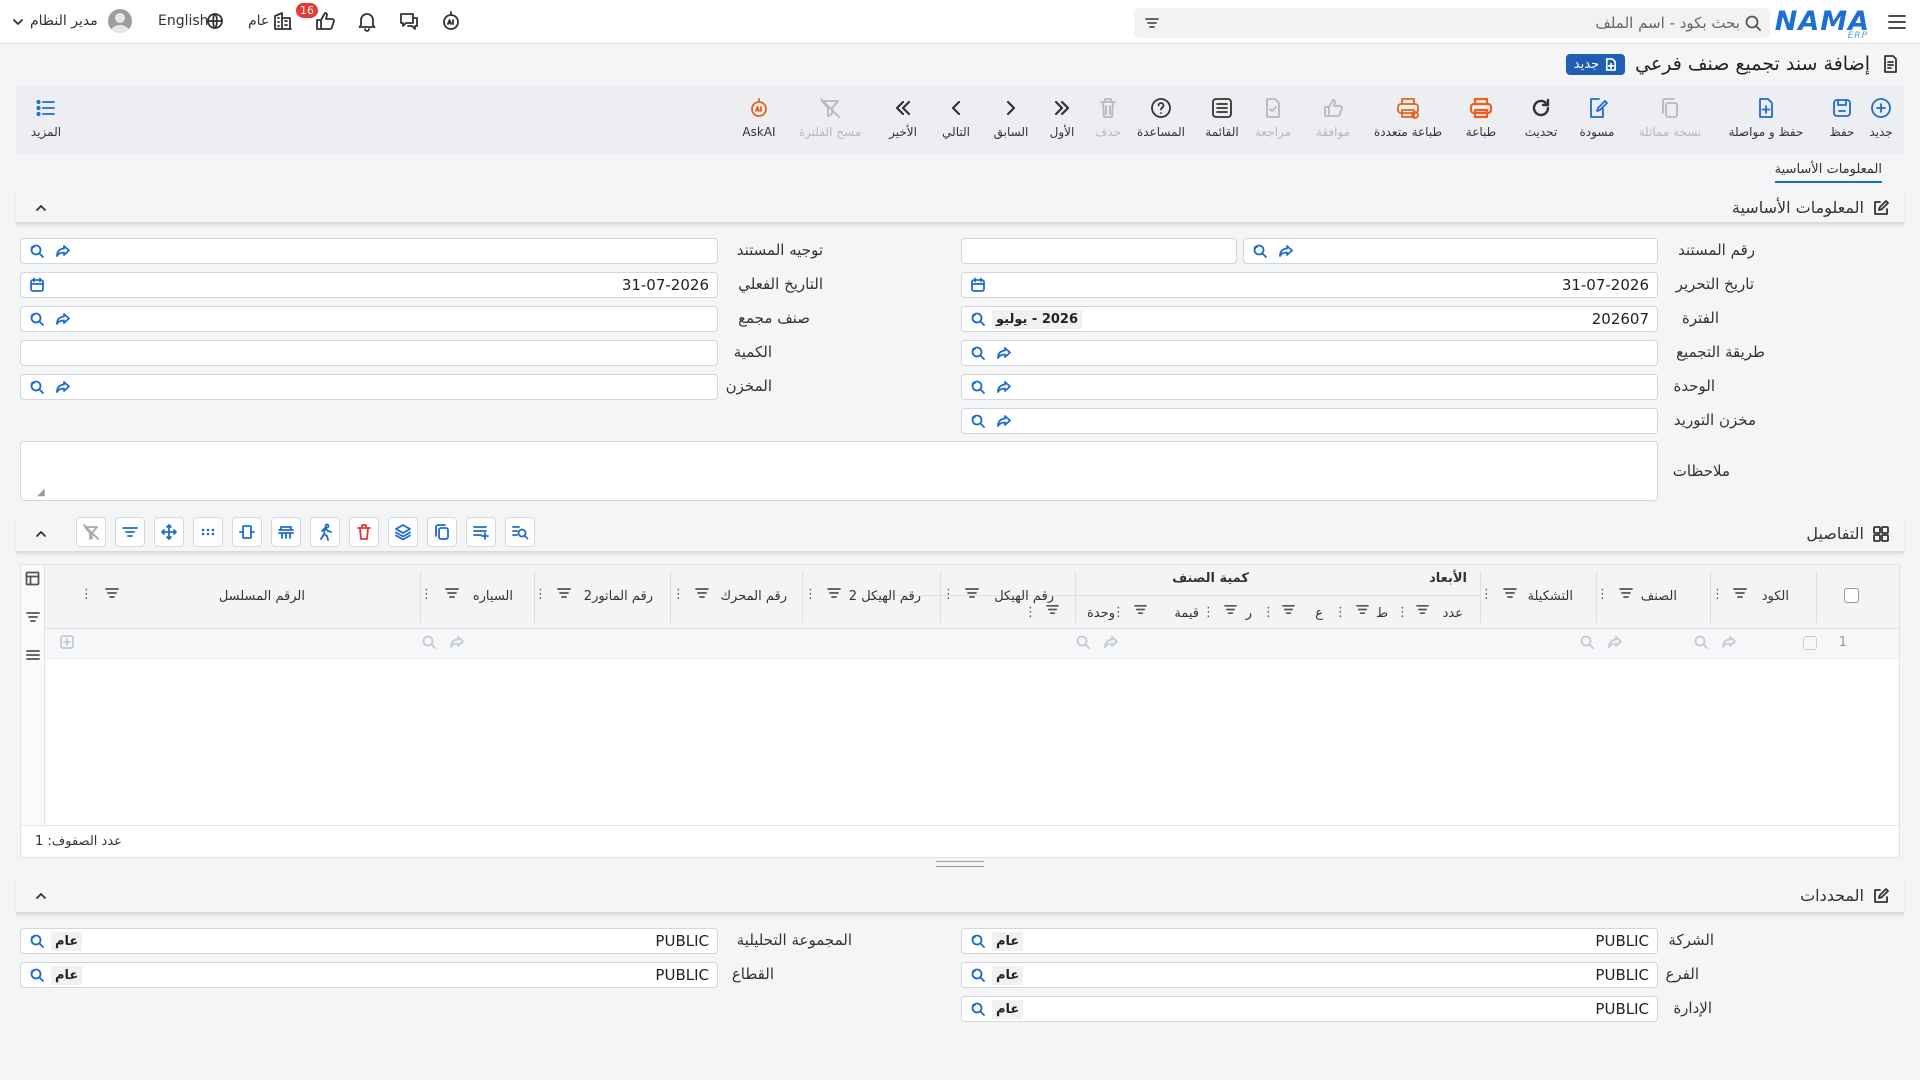 This screenshot has height=1080, width=1920. What do you see at coordinates (46, 120) in the screenshot?
I see `more-button: المزيد` at bounding box center [46, 120].